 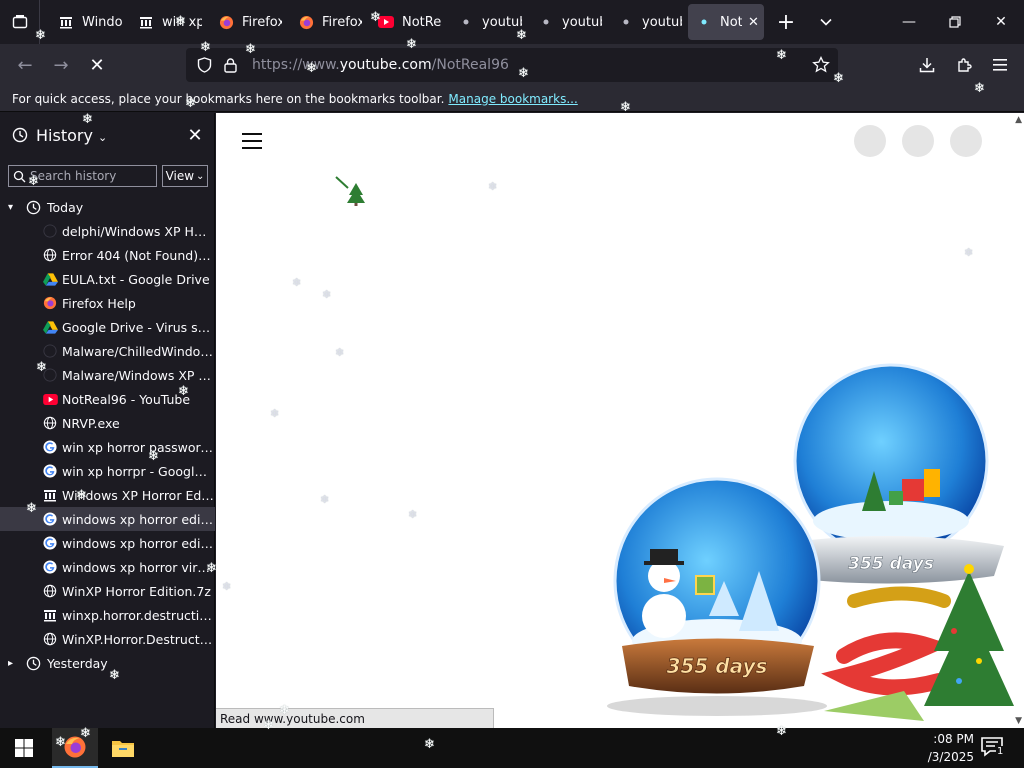 What do you see at coordinates (126, 399) in the screenshot?
I see `history-item-title: NotReal96 - YouTube` at bounding box center [126, 399].